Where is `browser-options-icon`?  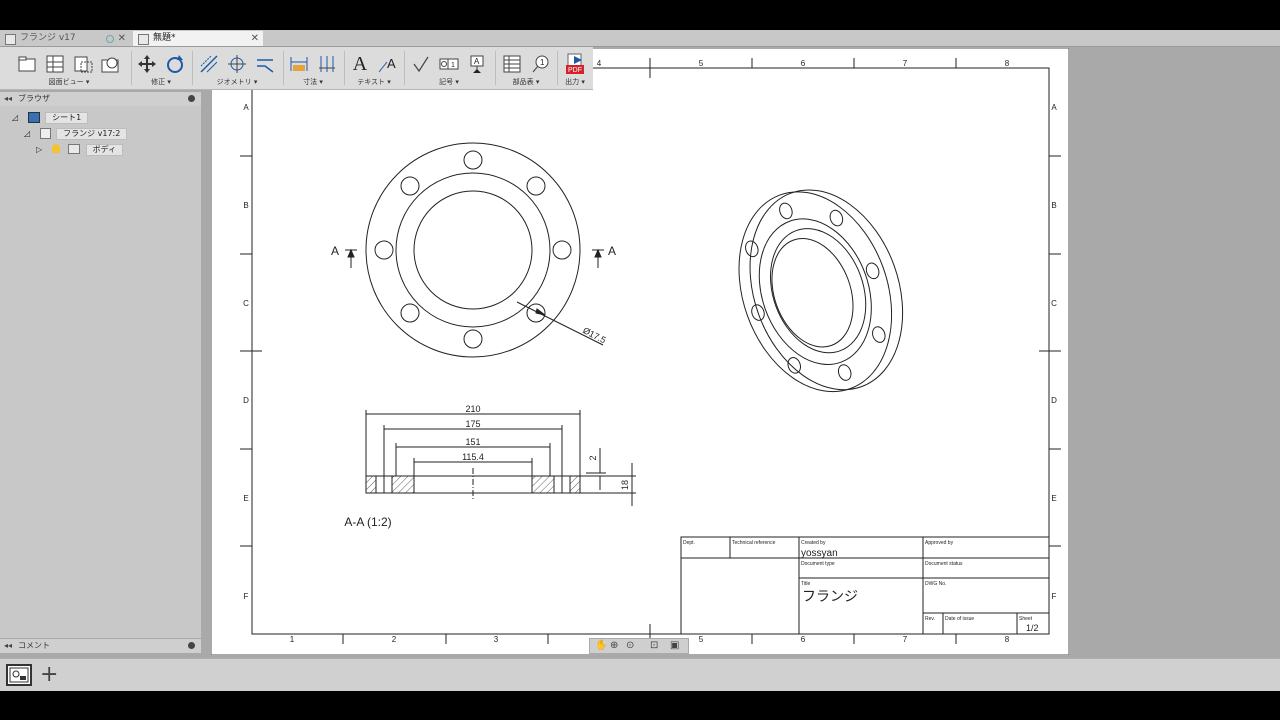
browser-options-icon is located at coordinates (191, 98).